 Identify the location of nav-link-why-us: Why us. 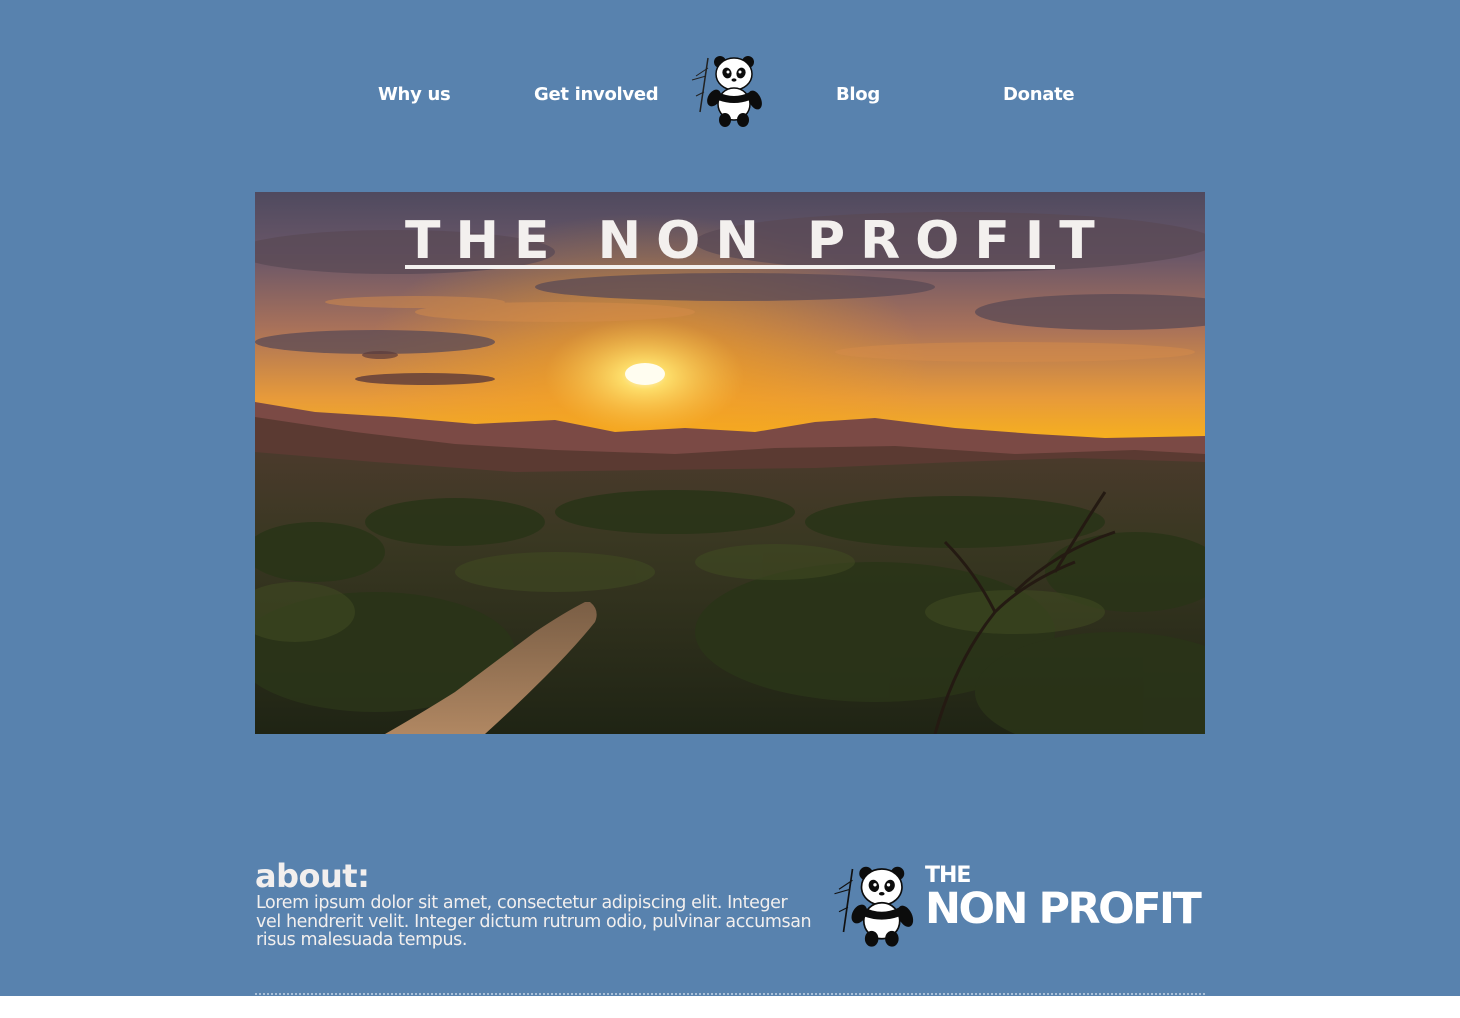
(414, 94).